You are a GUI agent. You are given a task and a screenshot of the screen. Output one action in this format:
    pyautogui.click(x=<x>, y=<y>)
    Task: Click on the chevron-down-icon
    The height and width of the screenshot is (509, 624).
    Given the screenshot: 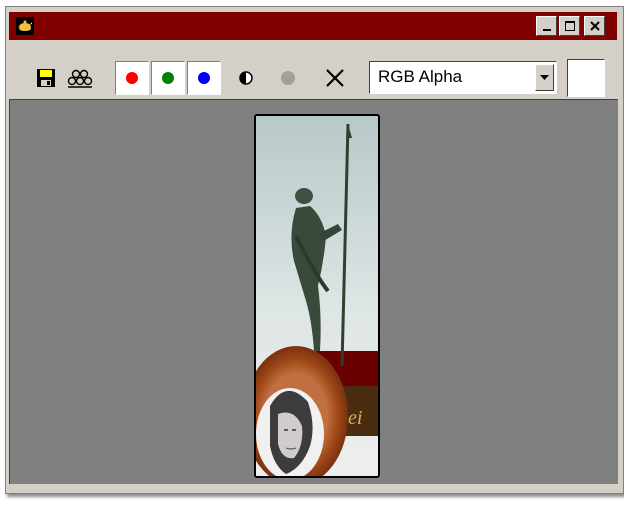 What is the action you would take?
    pyautogui.click(x=544, y=77)
    